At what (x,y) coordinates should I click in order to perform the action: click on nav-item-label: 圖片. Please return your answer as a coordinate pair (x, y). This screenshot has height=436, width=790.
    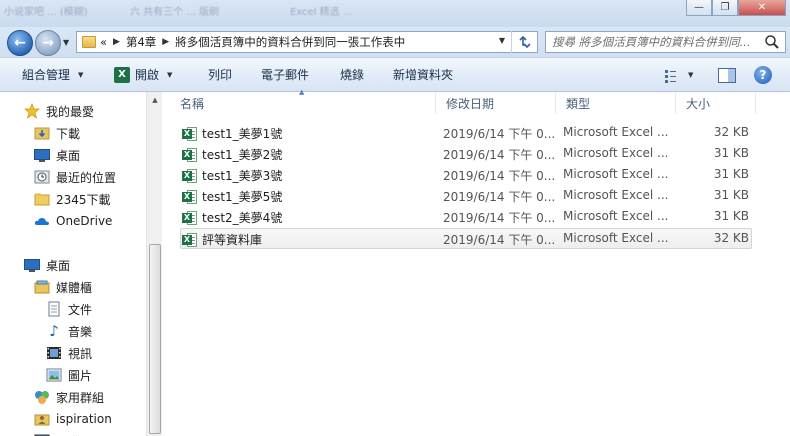
    Looking at the image, I should click on (80, 375).